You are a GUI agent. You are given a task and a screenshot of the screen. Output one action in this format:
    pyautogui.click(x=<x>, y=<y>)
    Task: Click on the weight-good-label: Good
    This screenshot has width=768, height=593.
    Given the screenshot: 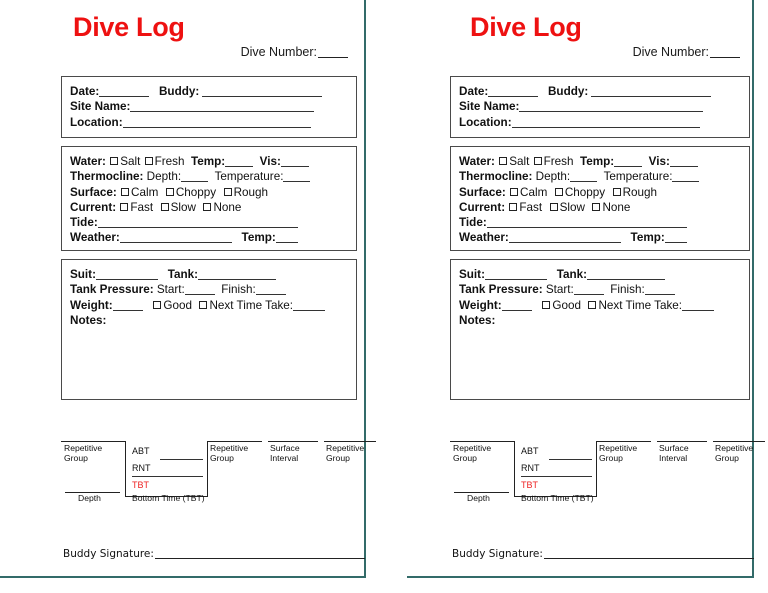 What is the action you would take?
    pyautogui.click(x=177, y=305)
    